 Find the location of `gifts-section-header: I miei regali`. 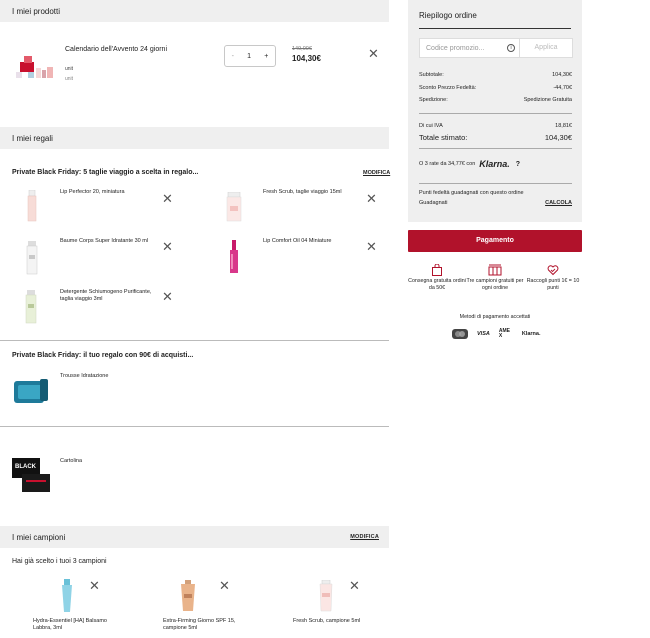

gifts-section-header: I miei regali is located at coordinates (194, 138).